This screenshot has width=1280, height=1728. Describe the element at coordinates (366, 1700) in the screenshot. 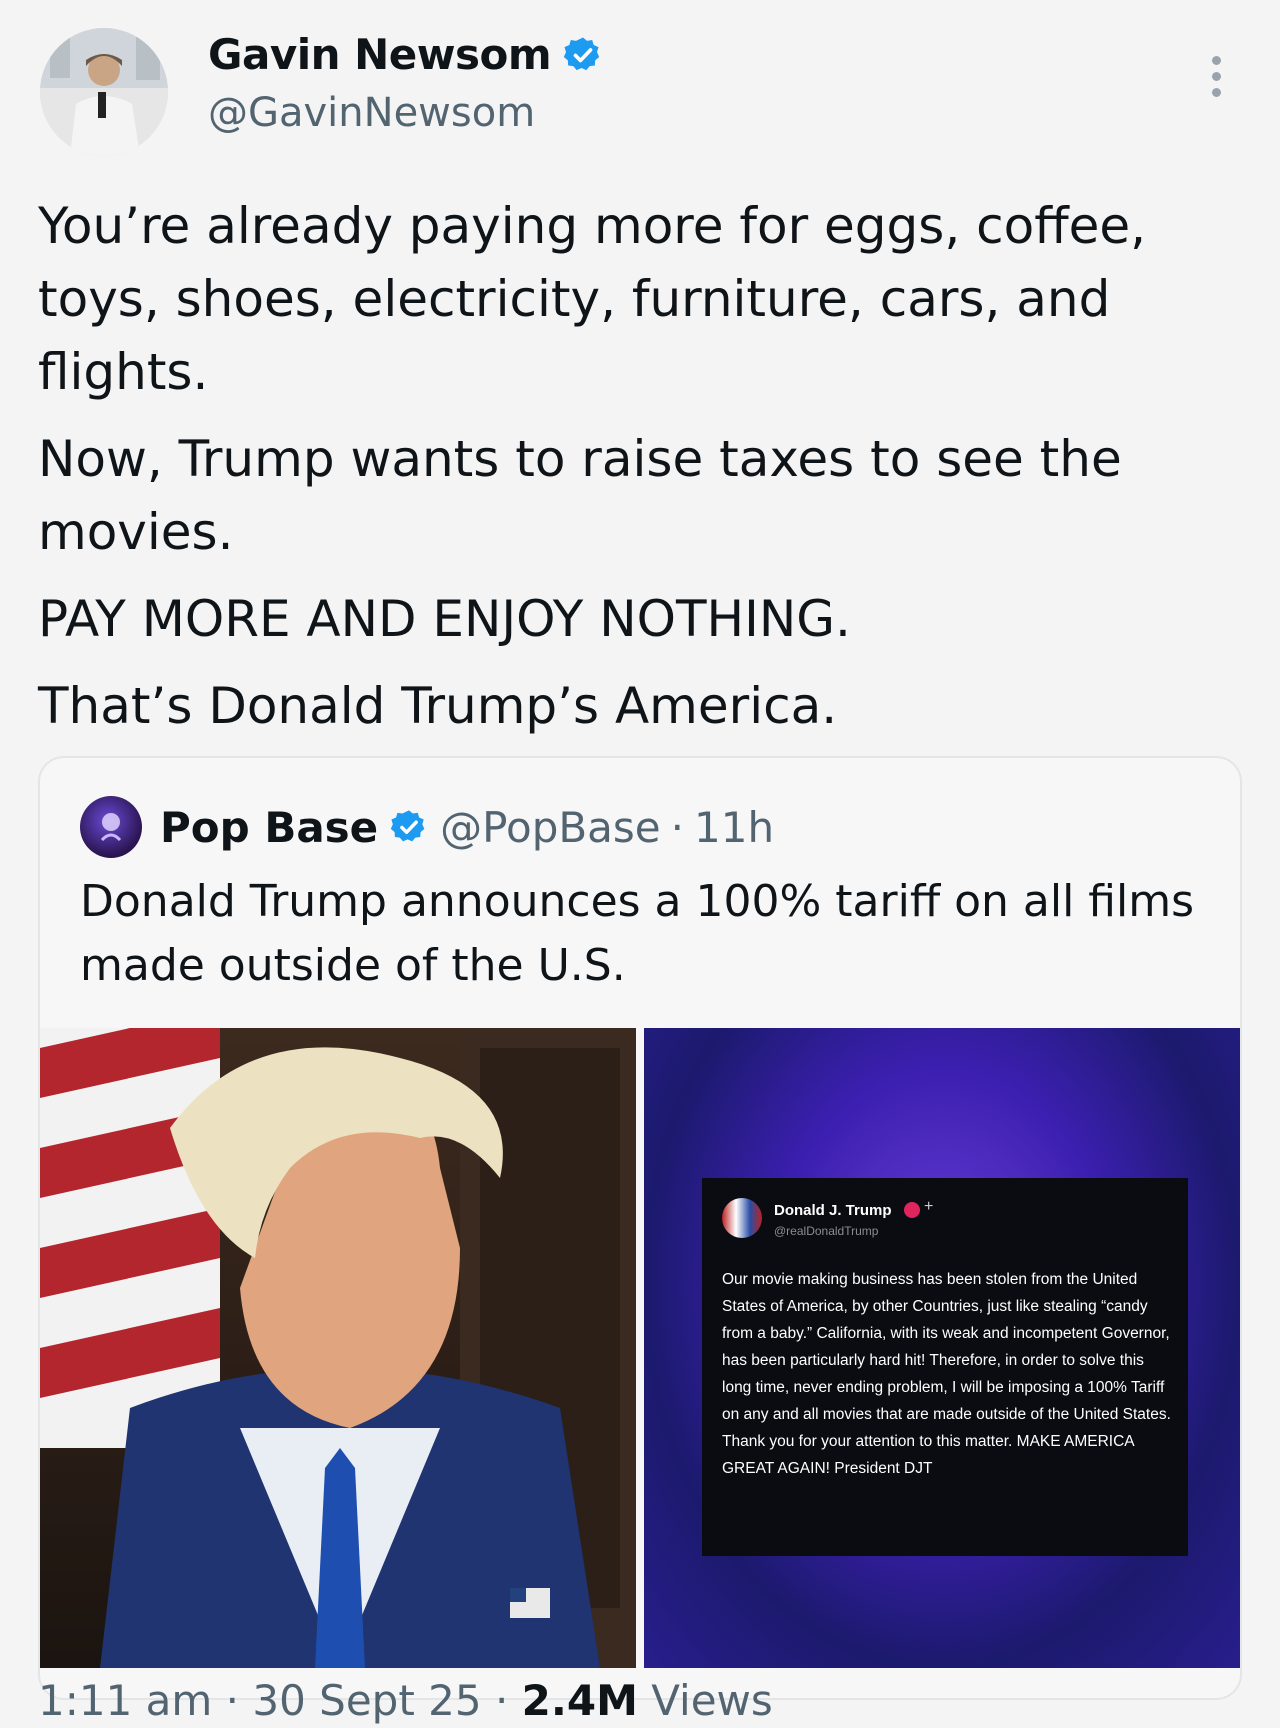

I see `tweet-date: 30 Sept 25` at that location.